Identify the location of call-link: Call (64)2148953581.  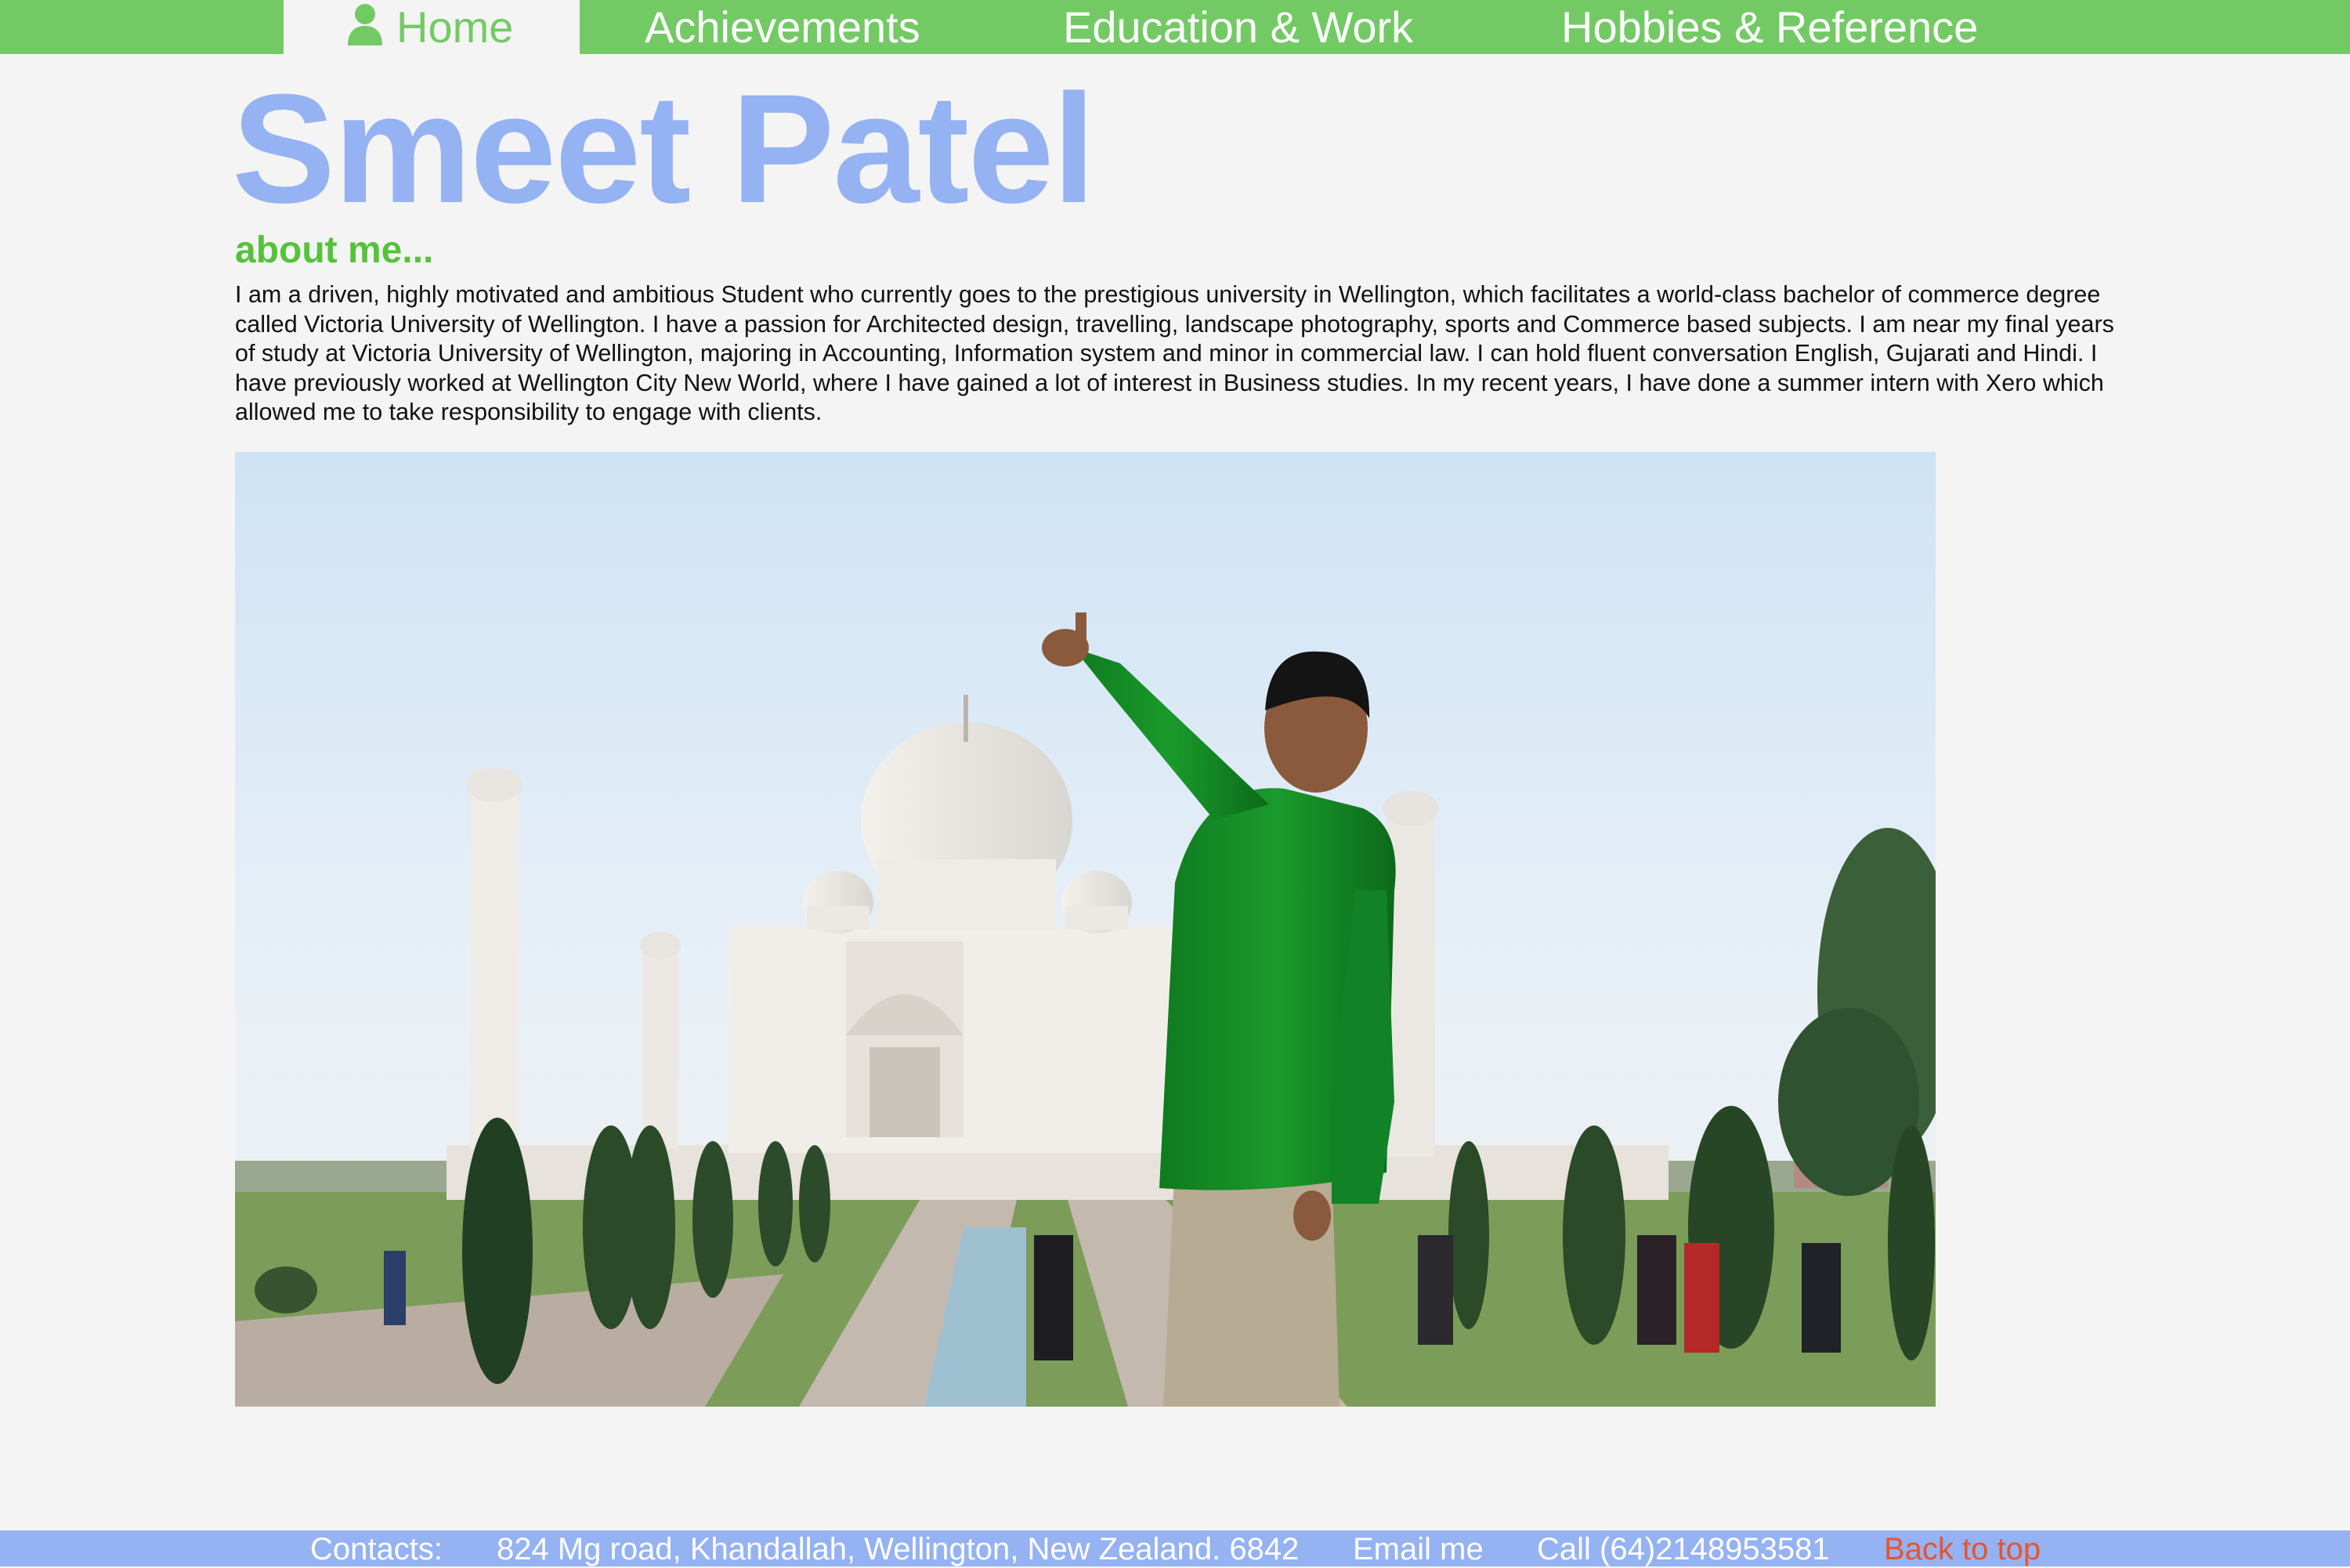
(1683, 1548).